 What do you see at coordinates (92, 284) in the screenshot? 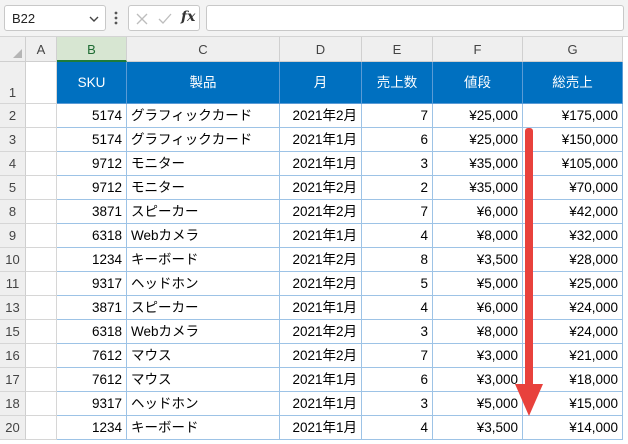
I see `table-cell: 9317` at bounding box center [92, 284].